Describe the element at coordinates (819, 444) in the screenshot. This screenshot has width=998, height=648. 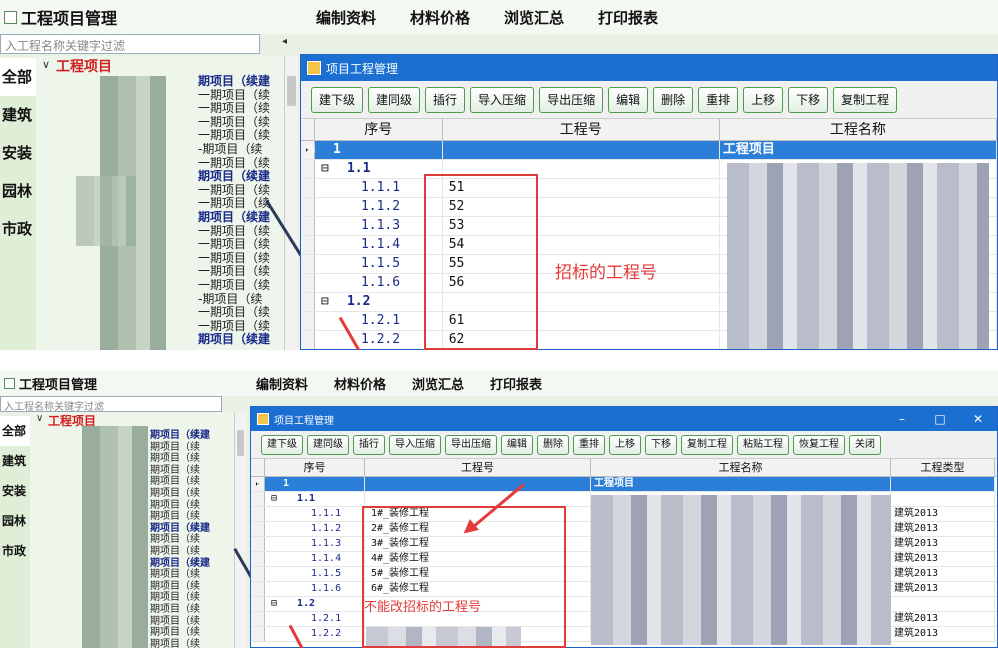
I see `toolbar-button: 恢复工程` at that location.